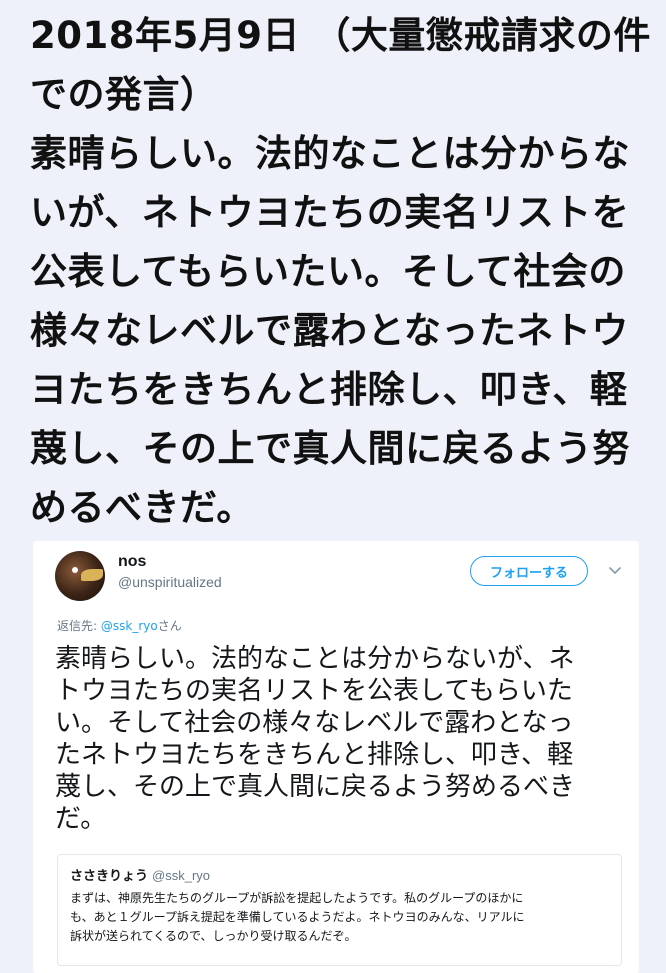 The height and width of the screenshot is (973, 666). I want to click on reply-prefix: 返信先:, so click(79, 626).